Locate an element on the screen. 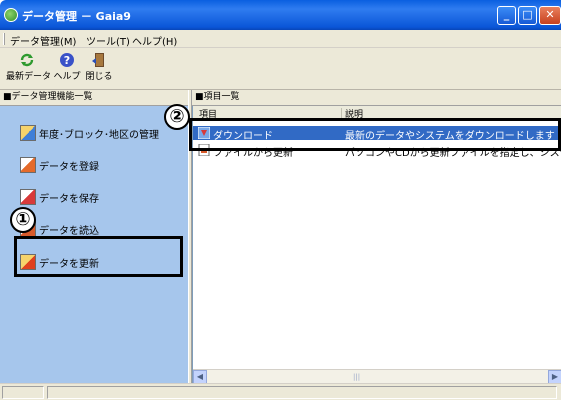 The image size is (561, 400). item-list-header: ■項目一覧 is located at coordinates (376, 98).